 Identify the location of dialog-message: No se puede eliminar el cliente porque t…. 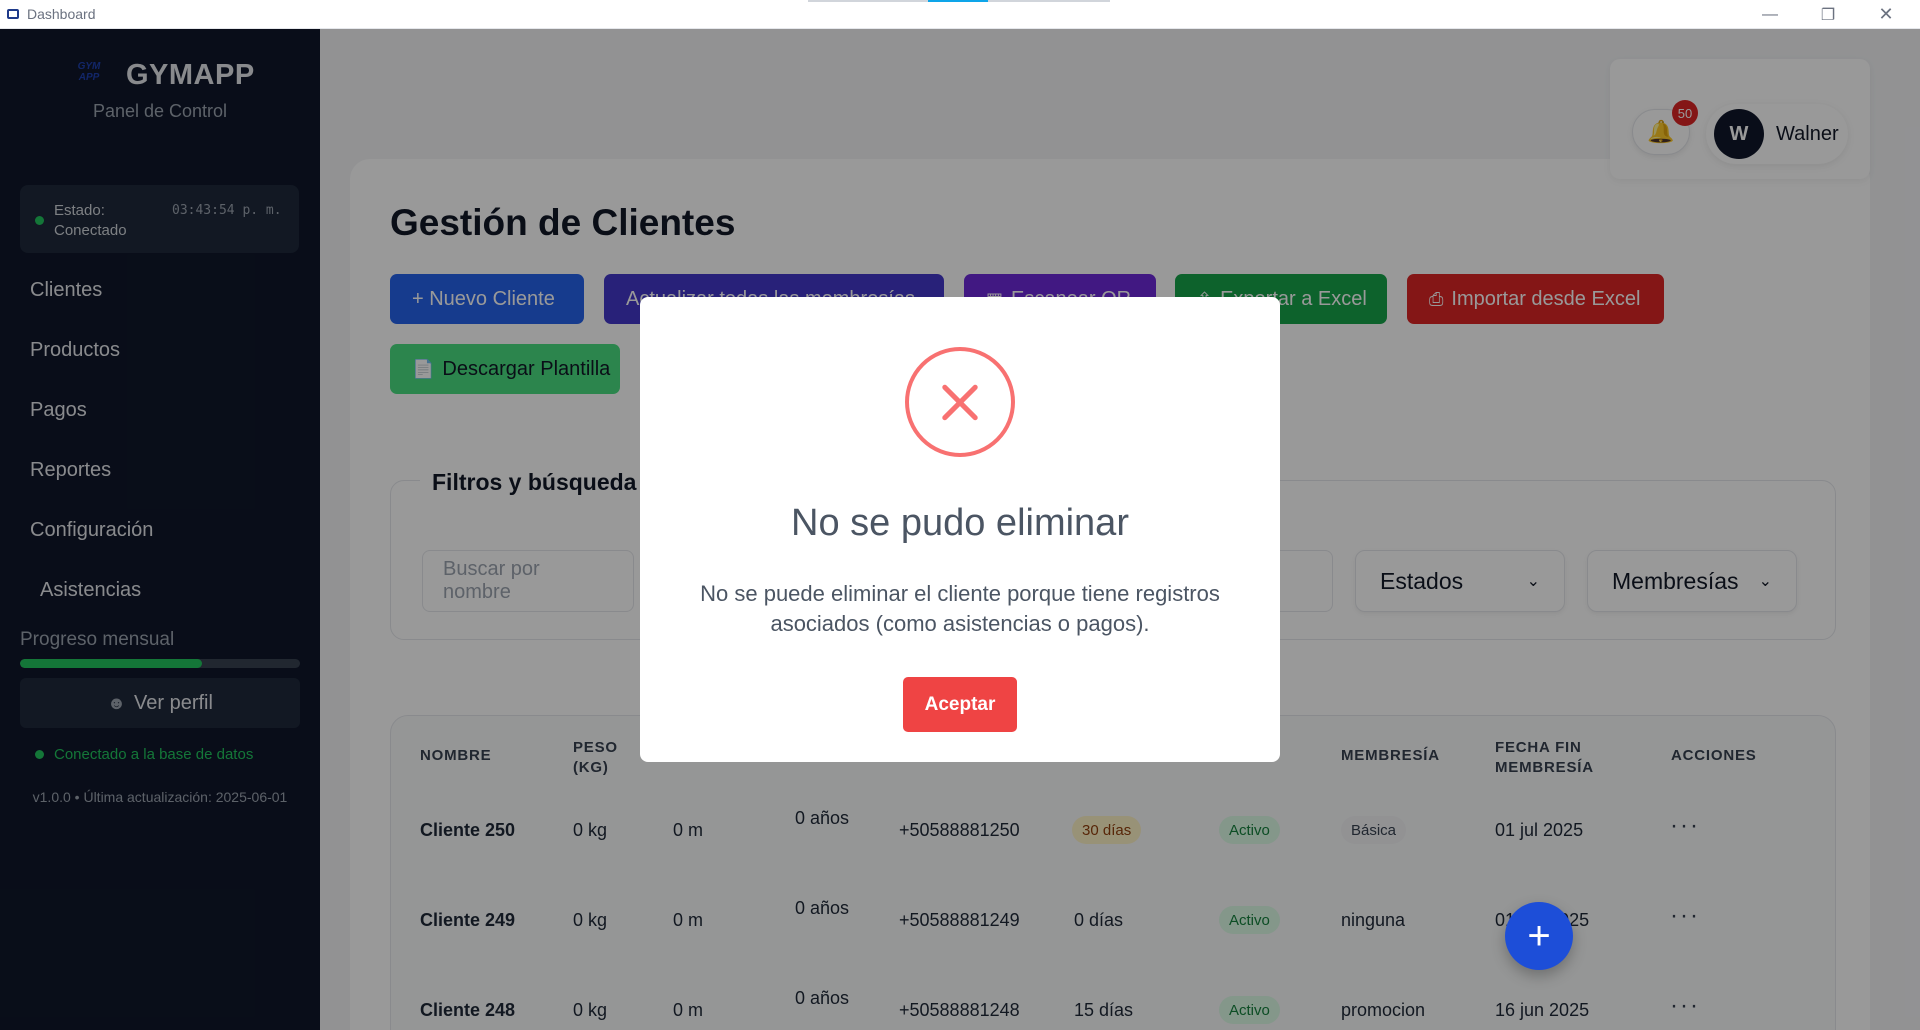
(960, 608).